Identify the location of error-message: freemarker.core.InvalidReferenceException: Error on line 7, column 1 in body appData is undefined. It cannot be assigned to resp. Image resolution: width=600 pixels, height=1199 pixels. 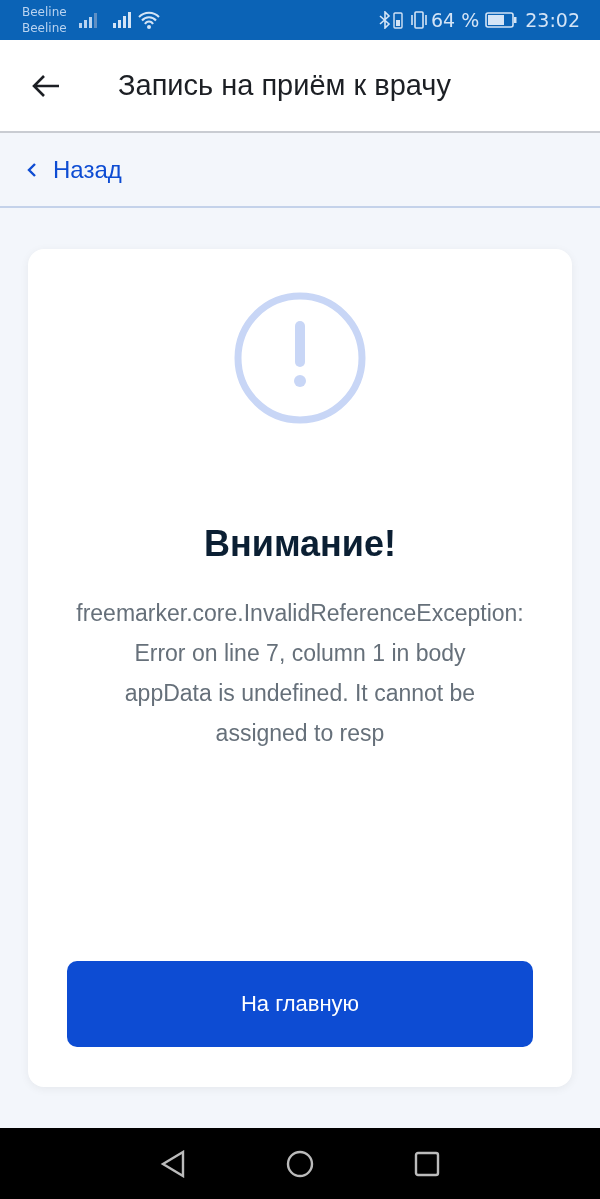
(300, 673).